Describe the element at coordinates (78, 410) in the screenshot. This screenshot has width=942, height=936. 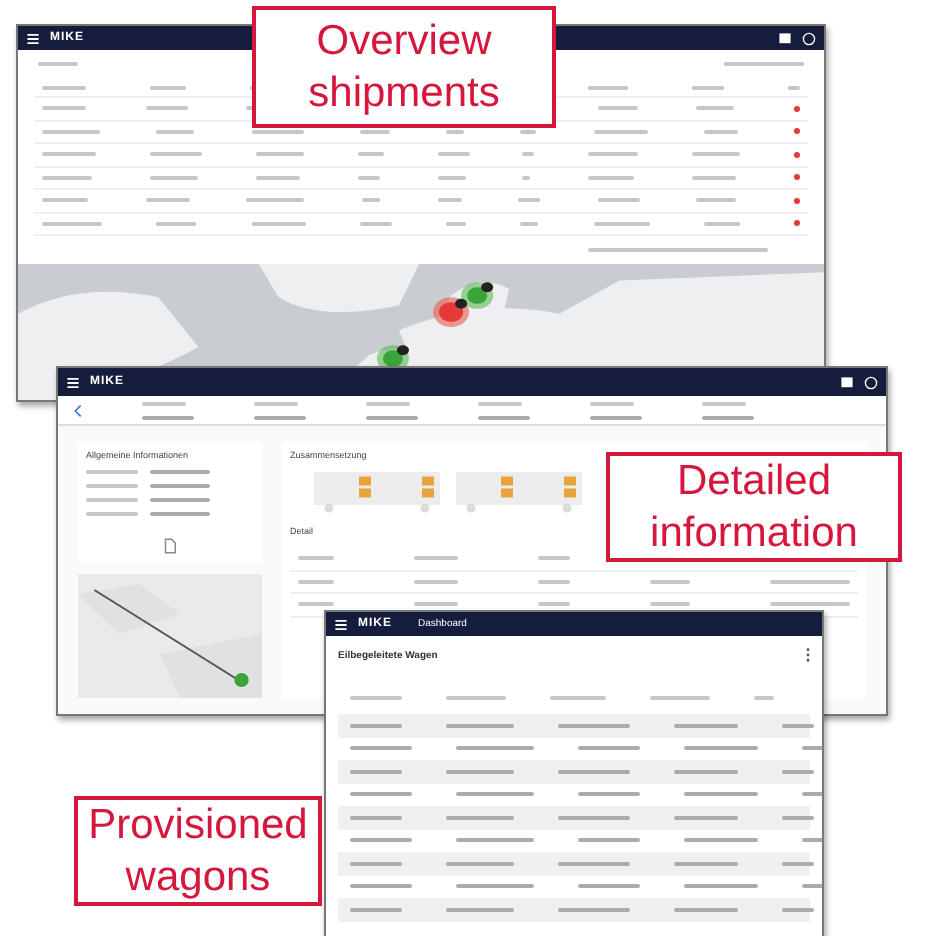
I see `back-icon` at that location.